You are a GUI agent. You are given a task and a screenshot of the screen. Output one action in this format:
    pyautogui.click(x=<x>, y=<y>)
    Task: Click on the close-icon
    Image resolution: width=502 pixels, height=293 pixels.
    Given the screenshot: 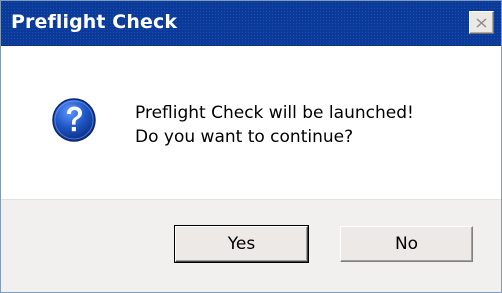 What is the action you would take?
    pyautogui.click(x=481, y=23)
    